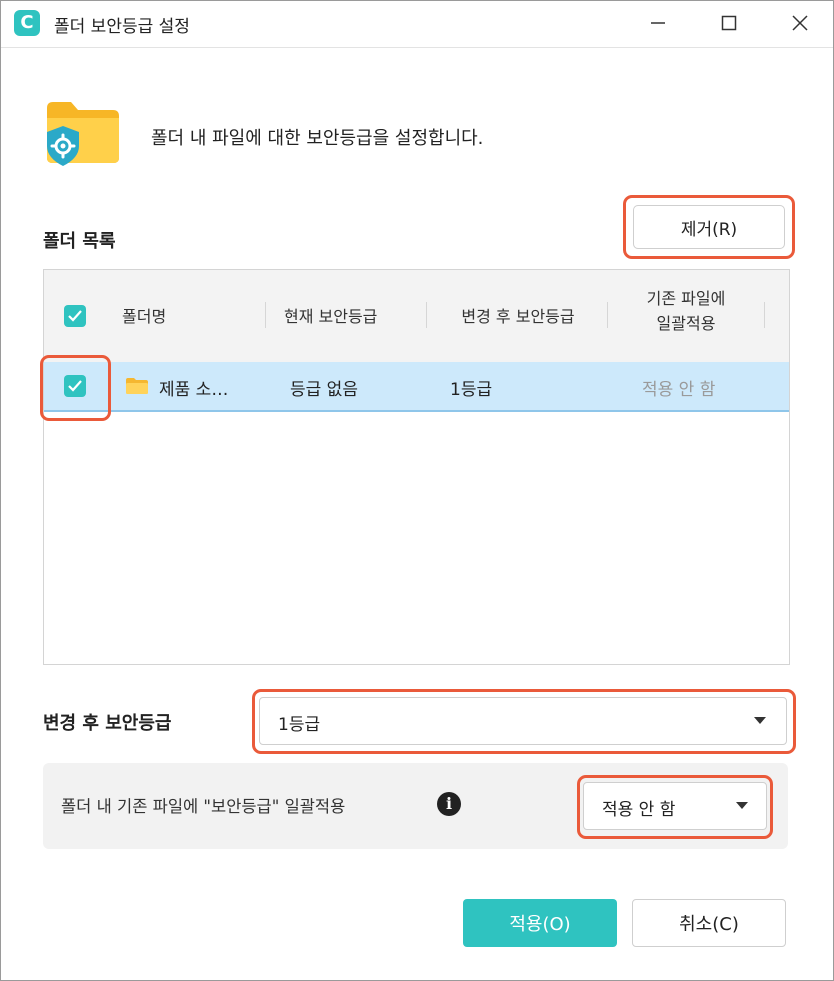 The width and height of the screenshot is (834, 981). What do you see at coordinates (686, 298) in the screenshot?
I see `column-header-apply-existing-line1: 기존 파일에` at bounding box center [686, 298].